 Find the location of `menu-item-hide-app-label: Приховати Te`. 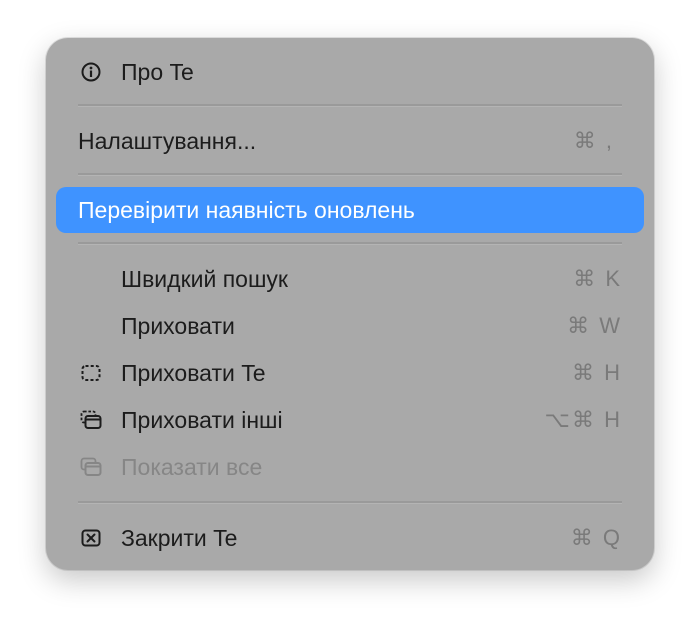

menu-item-hide-app-label: Приховати Te is located at coordinates (193, 373).